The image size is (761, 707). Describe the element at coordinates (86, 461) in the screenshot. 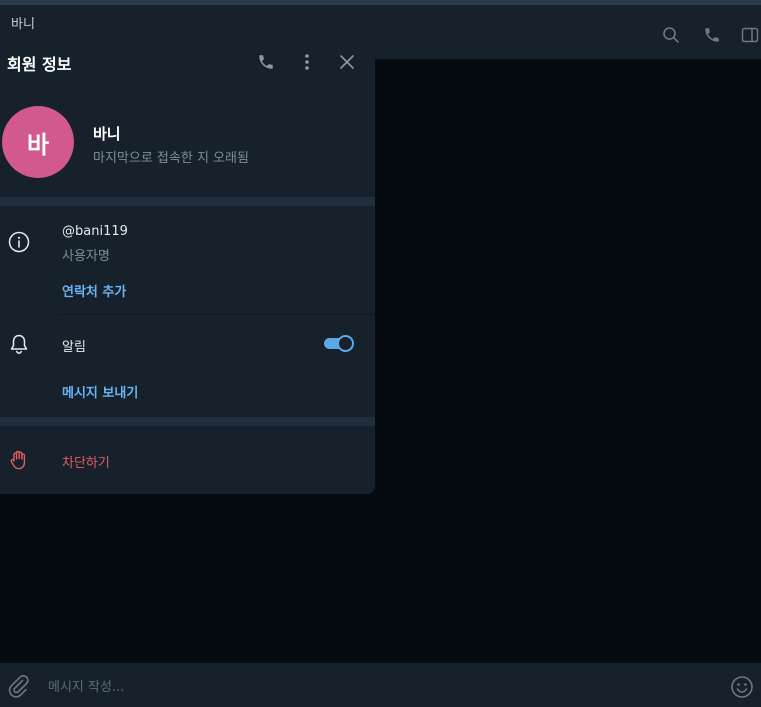

I see `block-user-button: 차단하기` at that location.